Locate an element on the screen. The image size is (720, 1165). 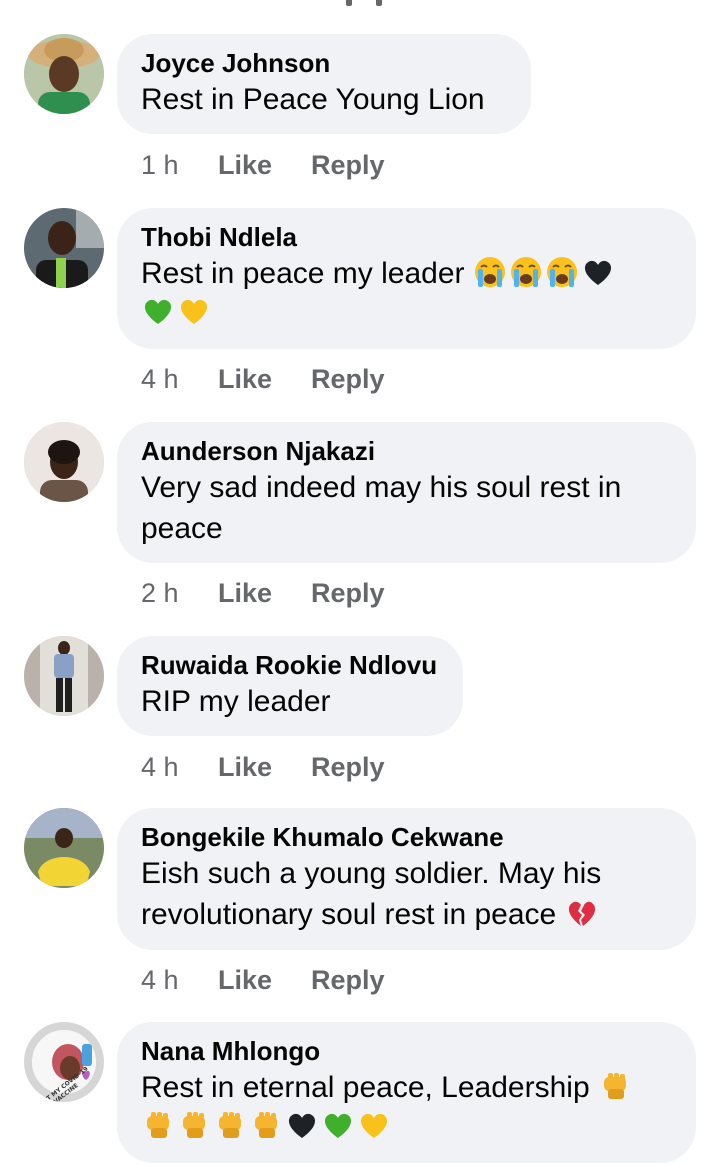
comment-actions: 1 h Like Reply is located at coordinates (263, 165).